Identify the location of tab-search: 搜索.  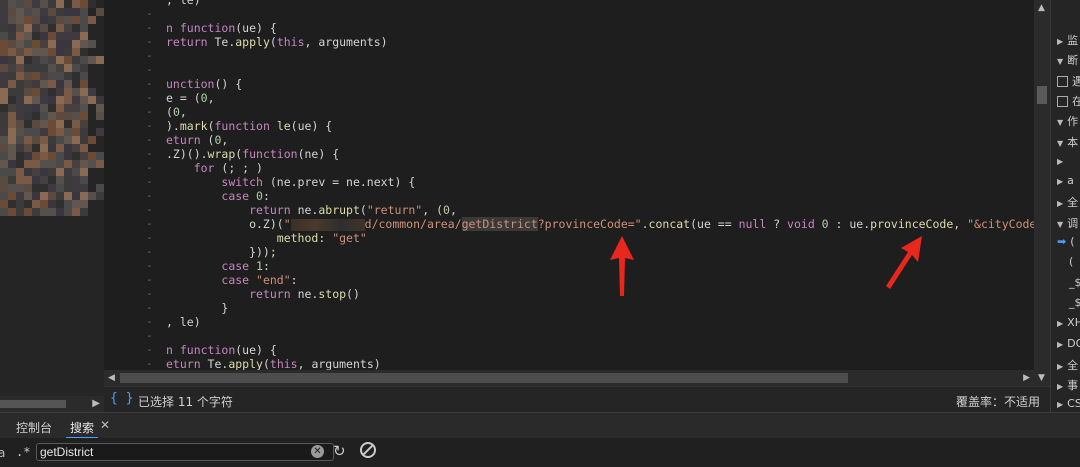
(82, 427).